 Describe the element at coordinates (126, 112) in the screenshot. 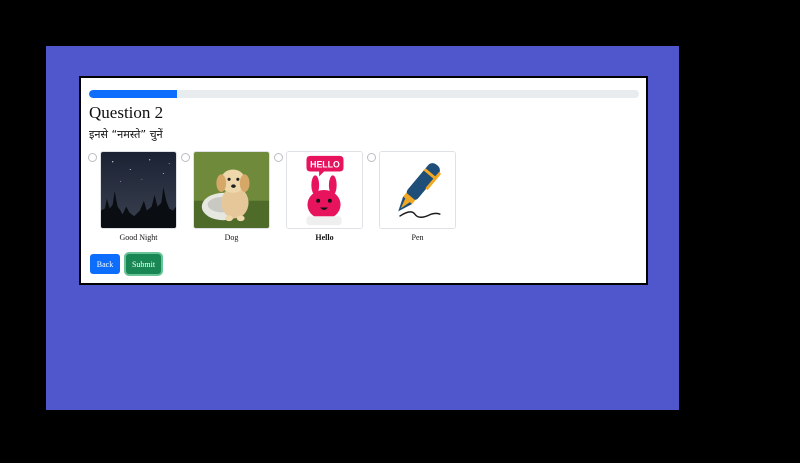

I see `question-title: Question 2` at that location.